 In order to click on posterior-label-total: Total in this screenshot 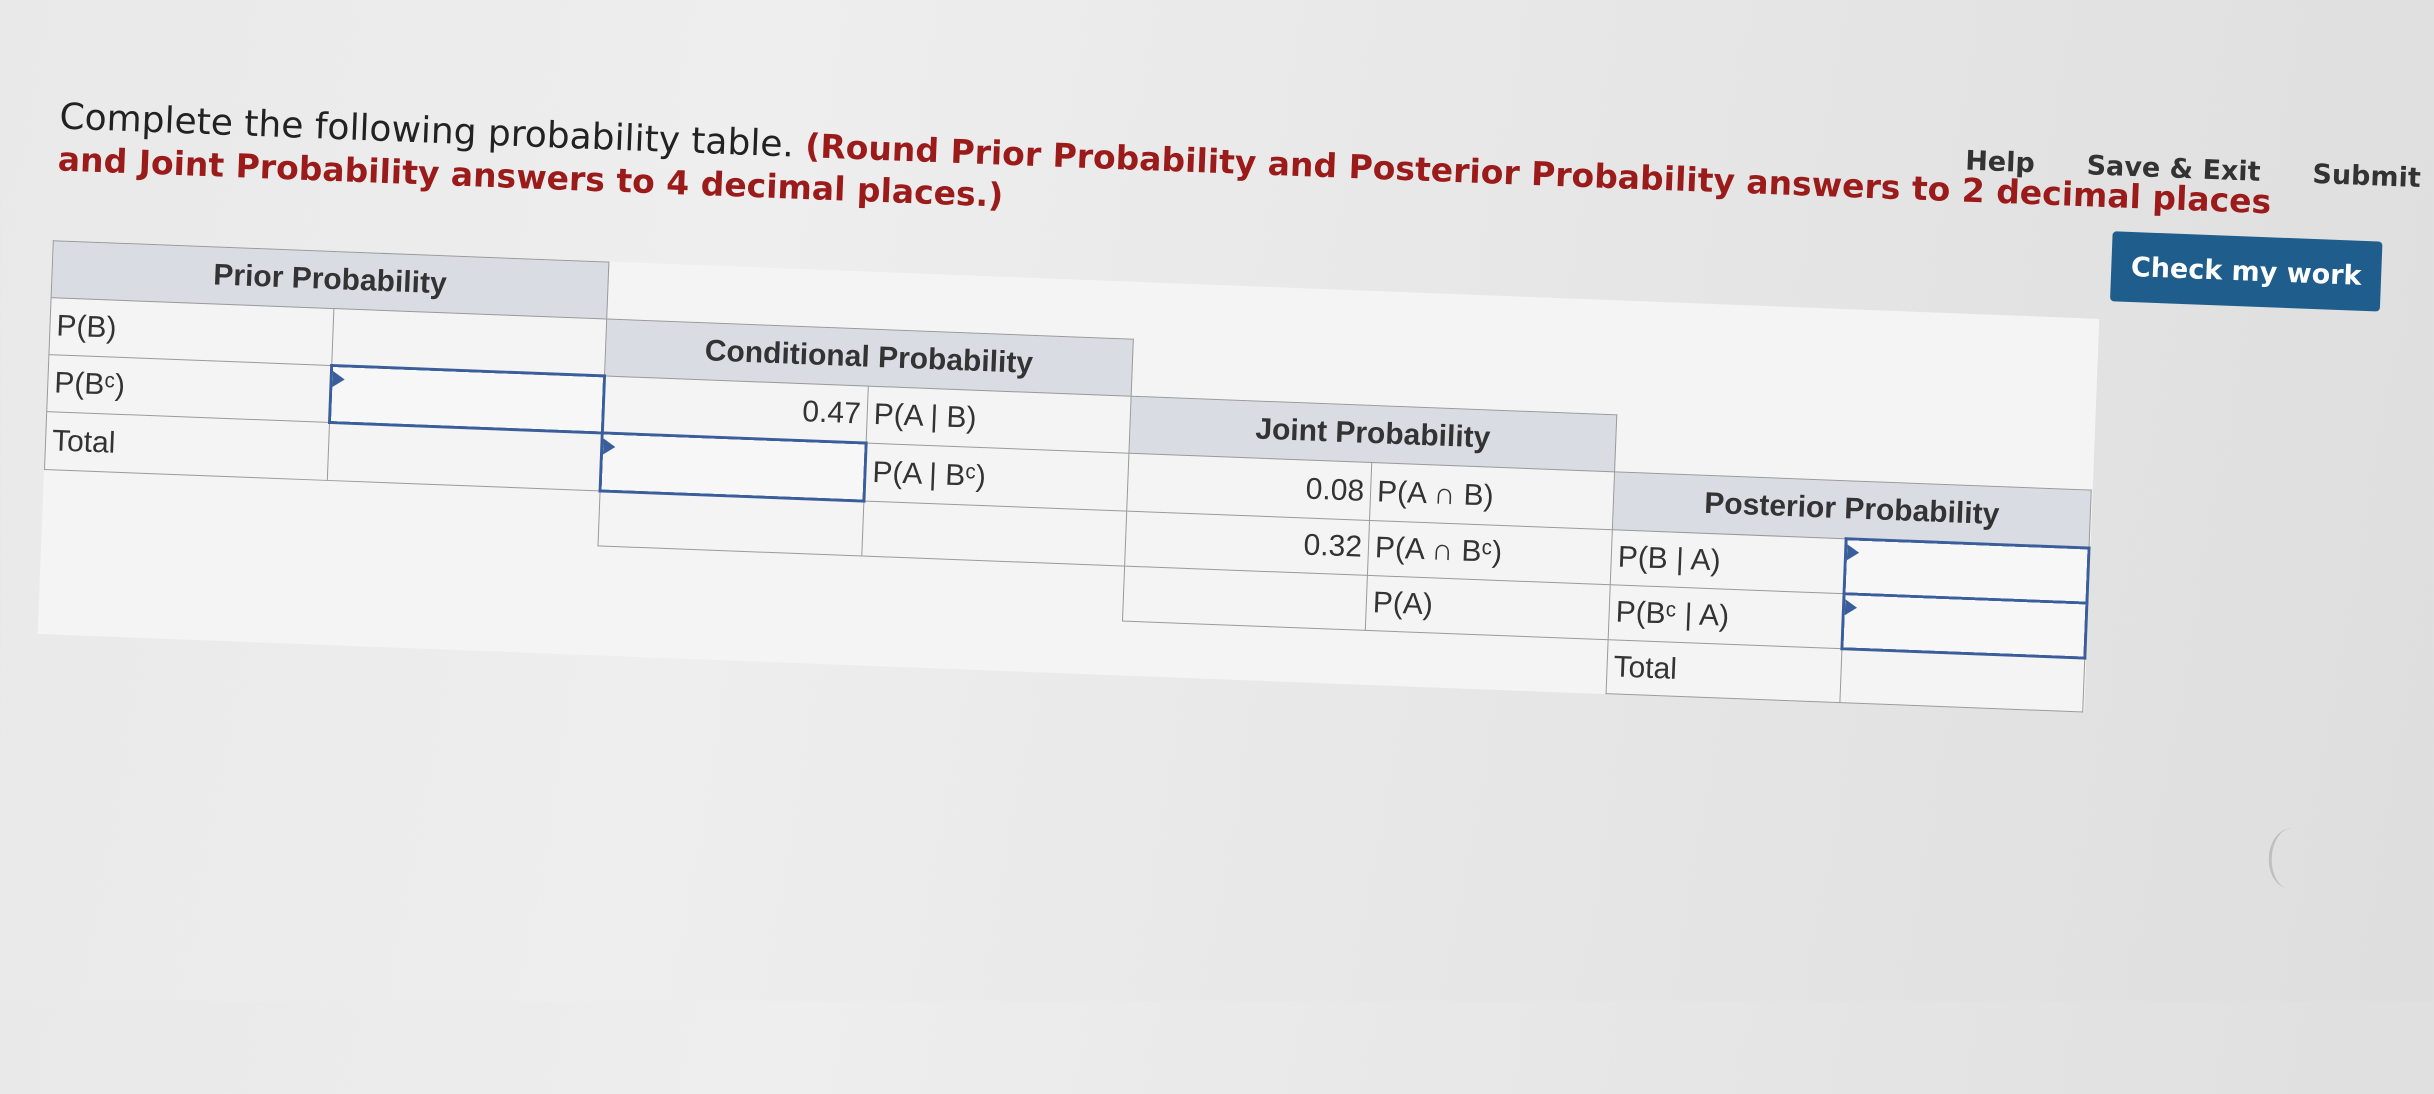, I will do `click(1724, 671)`.